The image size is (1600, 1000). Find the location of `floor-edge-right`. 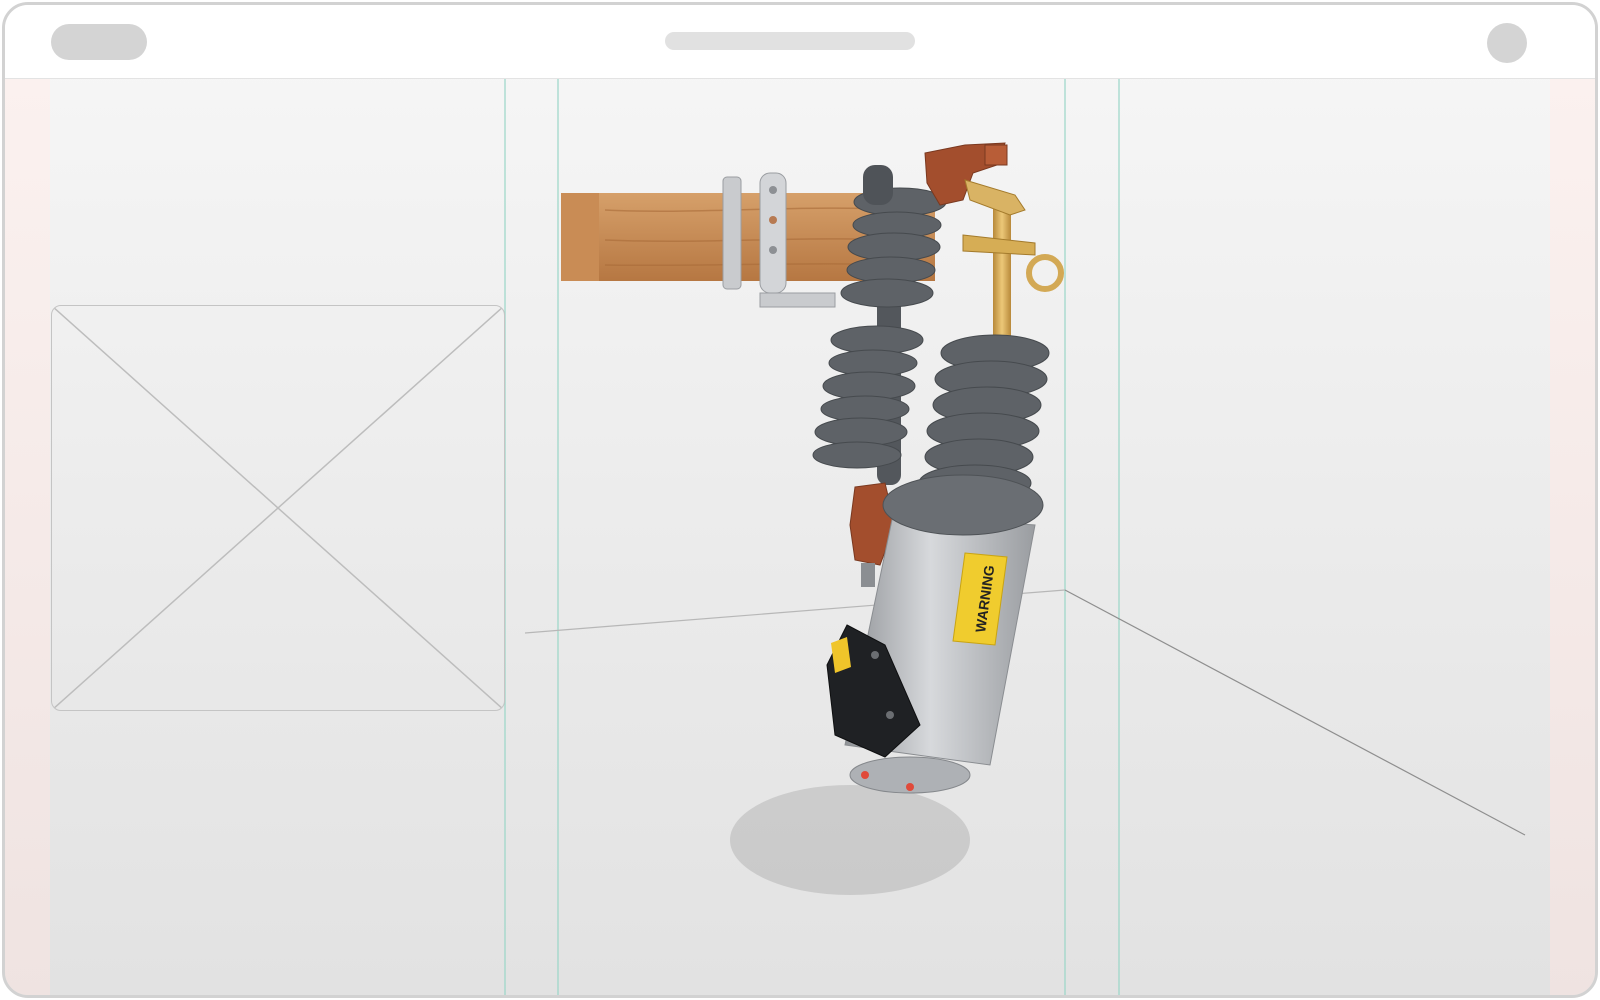

floor-edge-right is located at coordinates (1295, 712).